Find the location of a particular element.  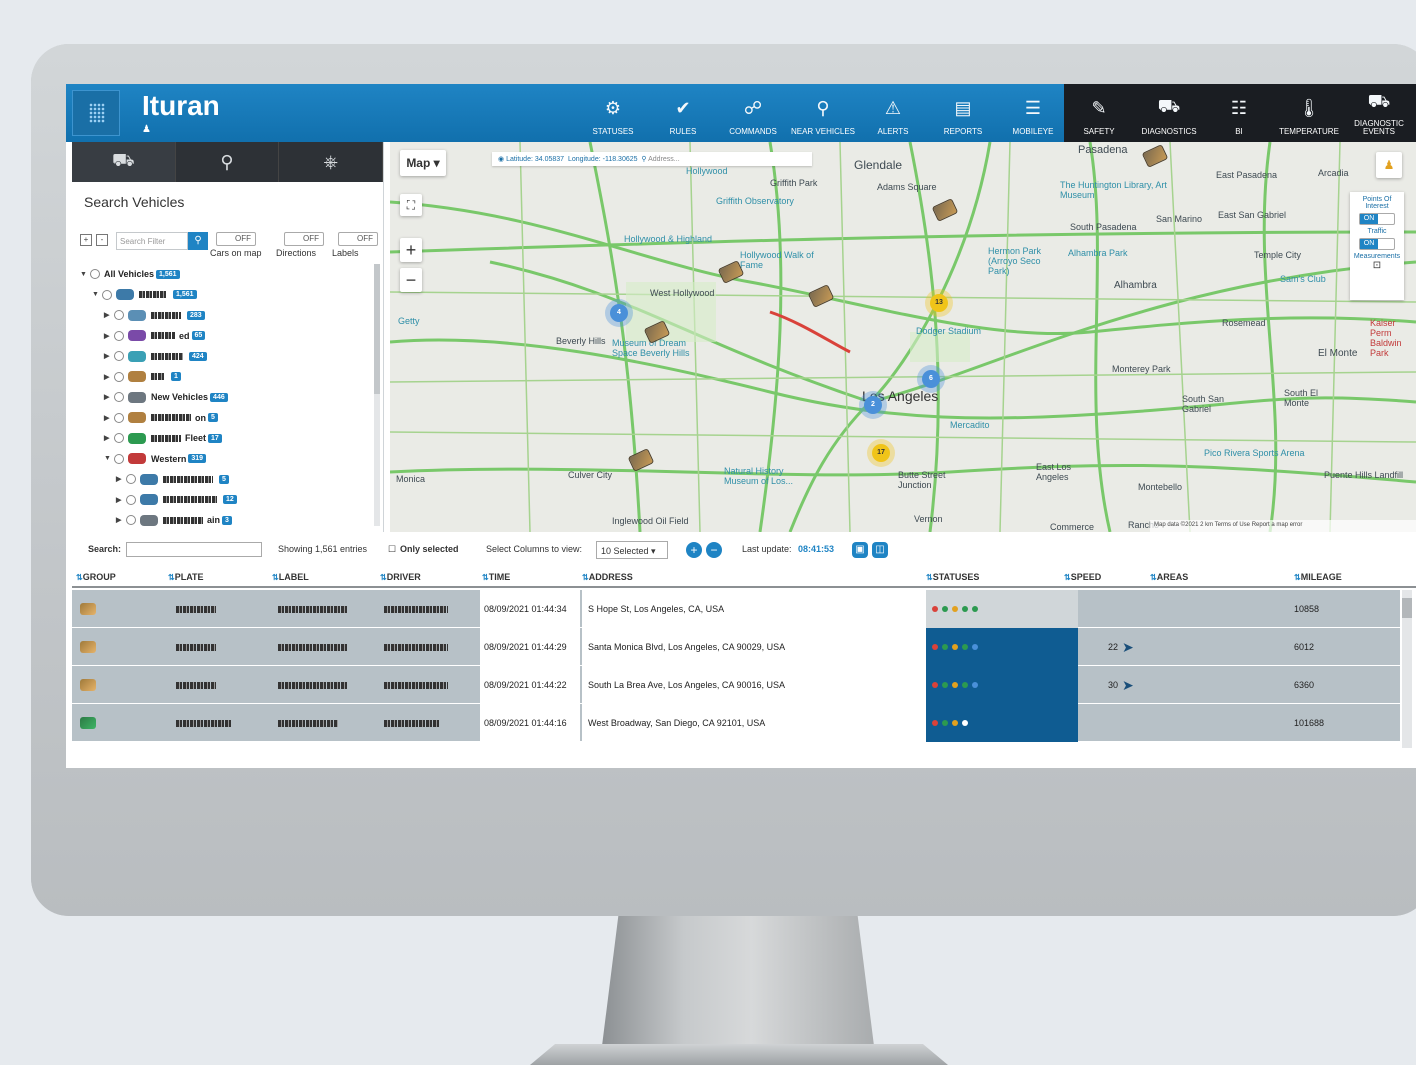

zoom-out-grid-button: − is located at coordinates (714, 550).